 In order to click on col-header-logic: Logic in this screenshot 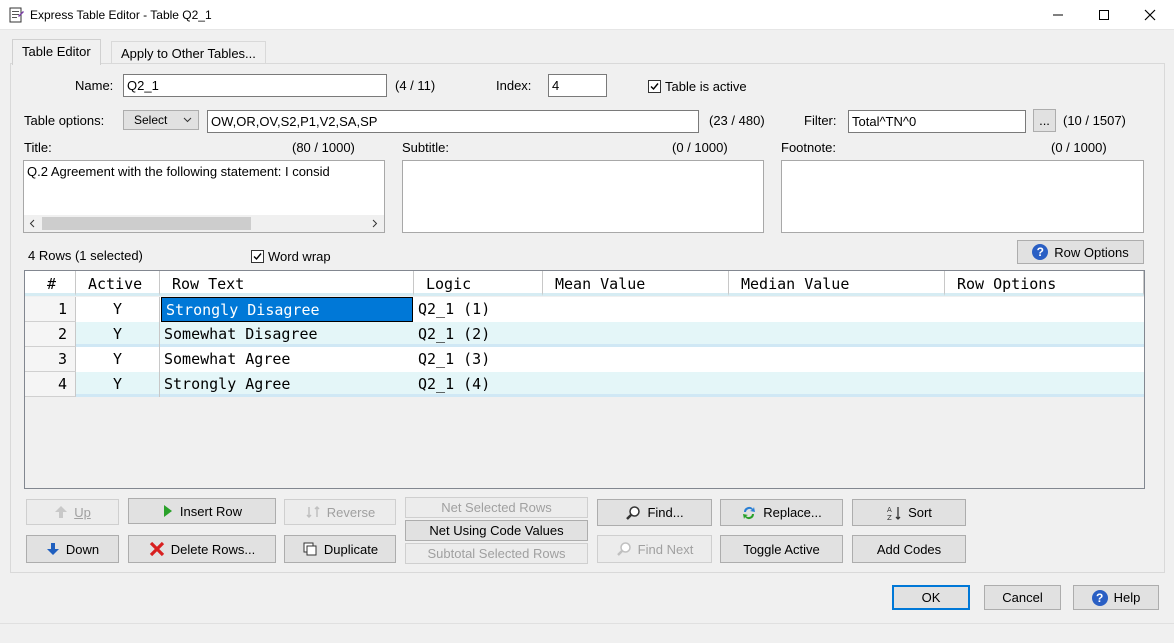, I will do `click(478, 283)`.